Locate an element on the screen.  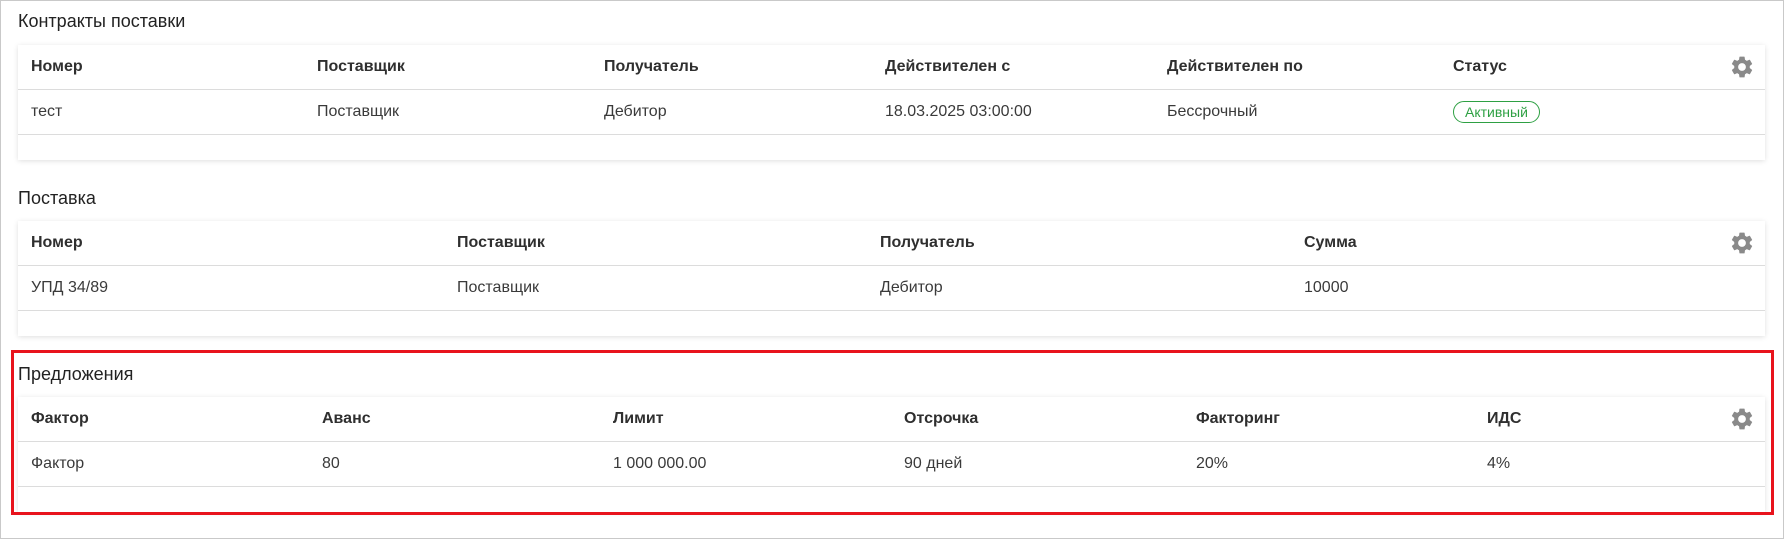
column-header-valid-from: Действителен с is located at coordinates (947, 67).